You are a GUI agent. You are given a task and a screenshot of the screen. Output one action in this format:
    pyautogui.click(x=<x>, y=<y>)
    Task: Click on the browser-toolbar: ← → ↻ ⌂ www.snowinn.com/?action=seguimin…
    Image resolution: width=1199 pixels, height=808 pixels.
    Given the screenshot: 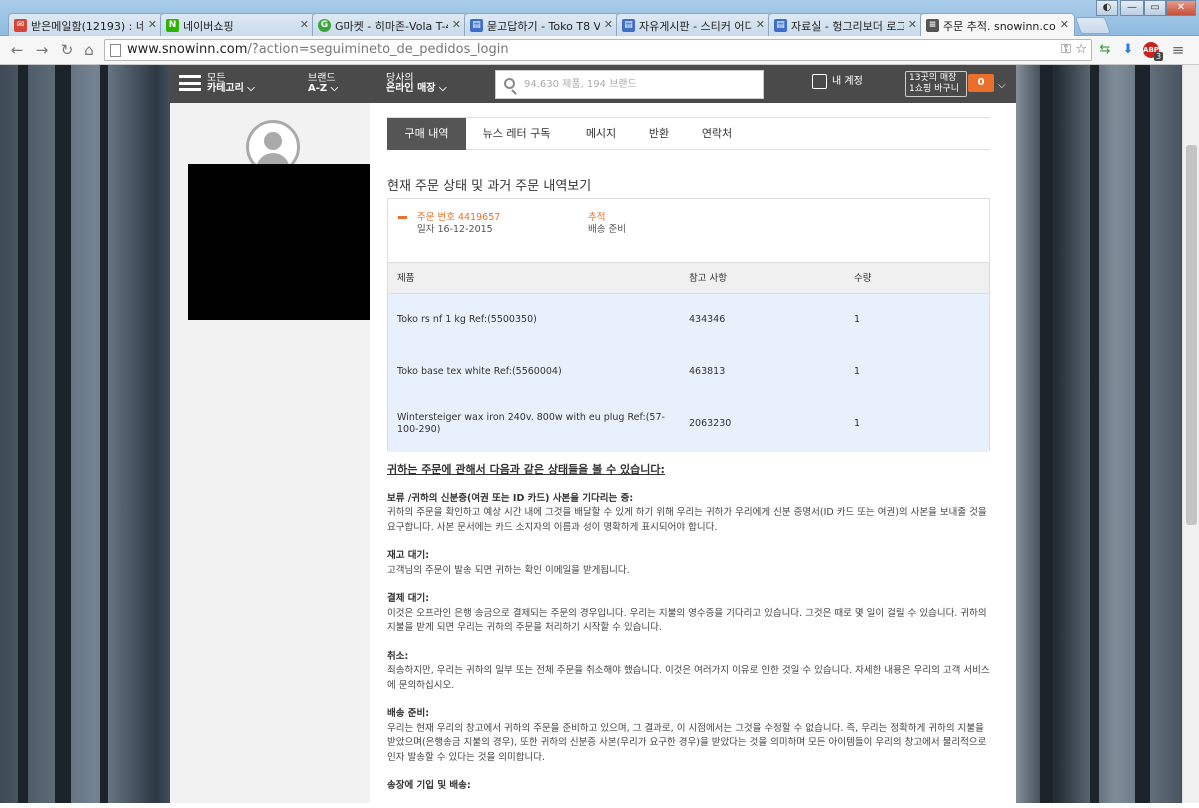 What is the action you would take?
    pyautogui.click(x=599, y=50)
    